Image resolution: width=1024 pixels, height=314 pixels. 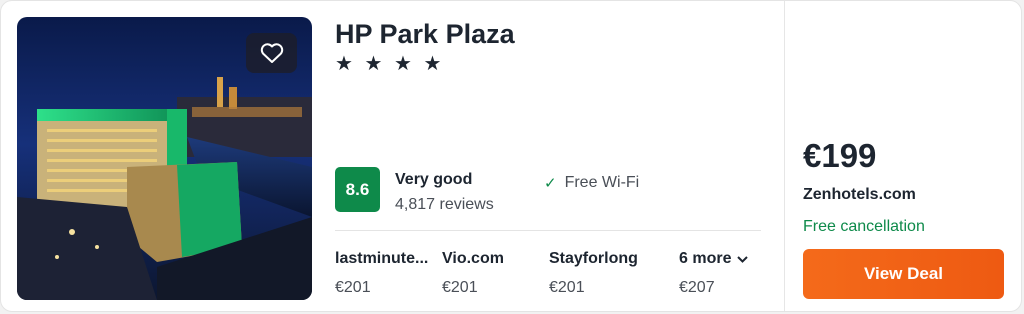 What do you see at coordinates (784, 156) in the screenshot?
I see `column-separator` at bounding box center [784, 156].